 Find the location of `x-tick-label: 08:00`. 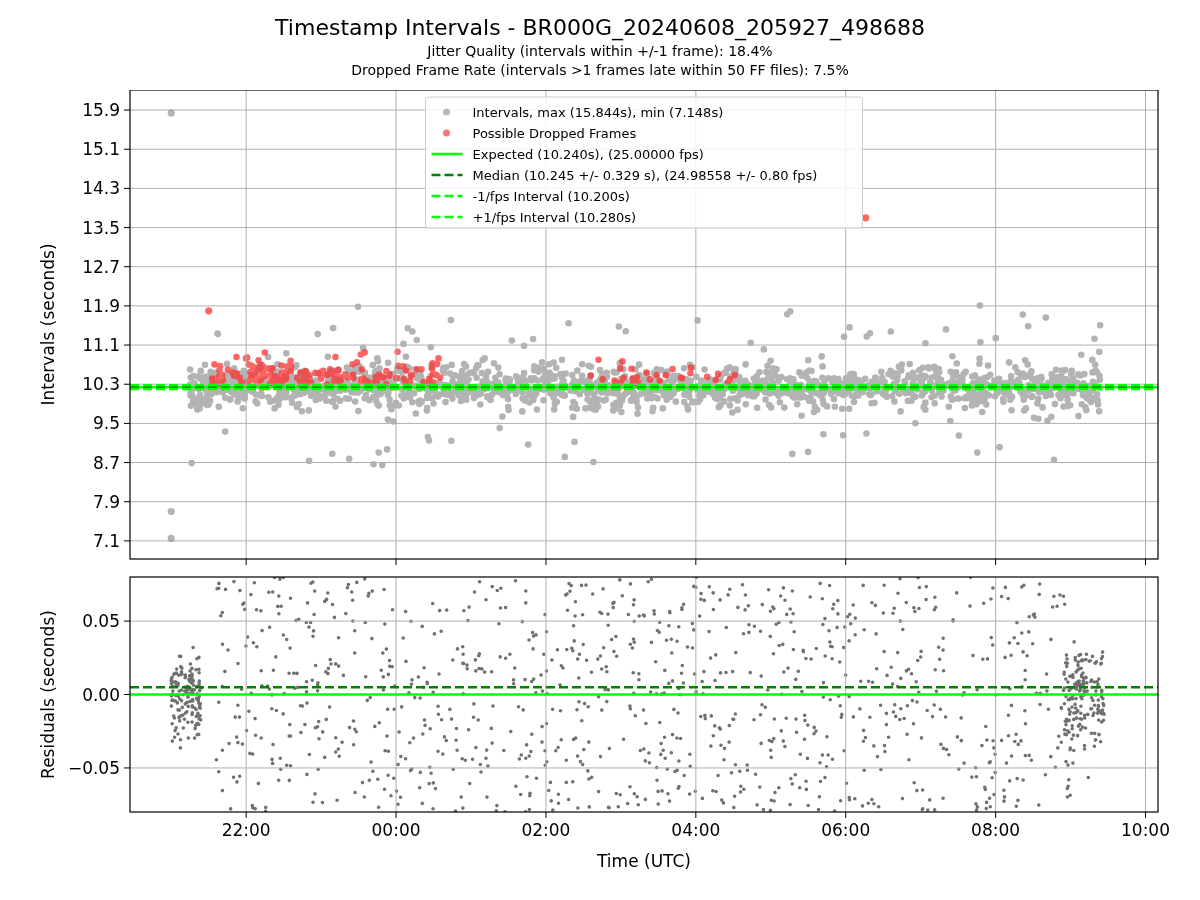

x-tick-label: 08:00 is located at coordinates (996, 830).